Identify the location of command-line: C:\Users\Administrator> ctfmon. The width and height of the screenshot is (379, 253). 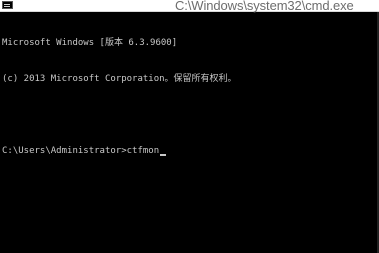
(190, 151).